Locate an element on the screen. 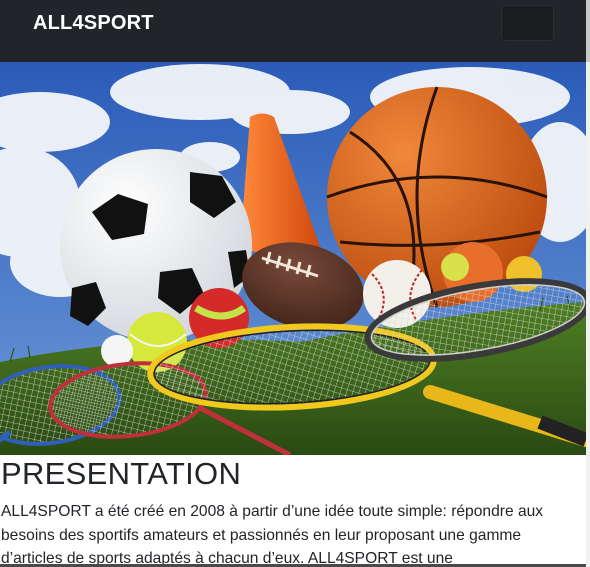 Image resolution: width=590 pixels, height=567 pixels. scrollbar-track is located at coordinates (588, 283).